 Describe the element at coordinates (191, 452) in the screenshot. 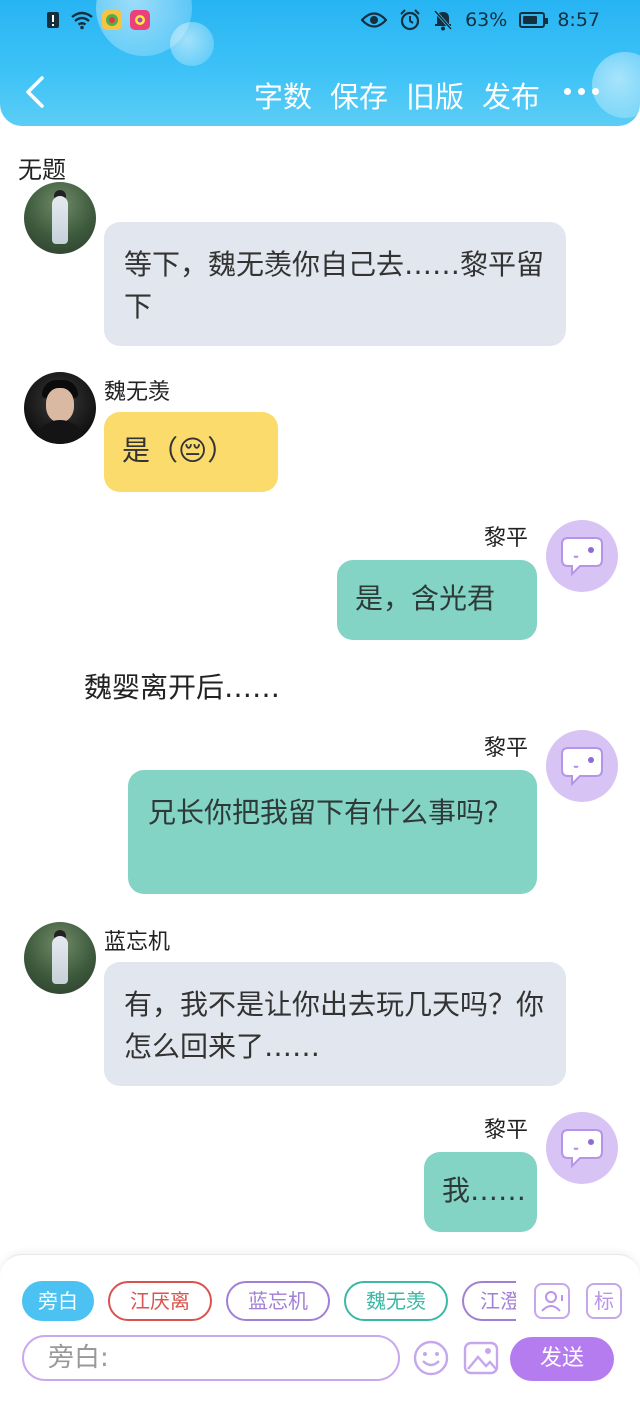

I see `message-bubble: 是（😔）` at that location.